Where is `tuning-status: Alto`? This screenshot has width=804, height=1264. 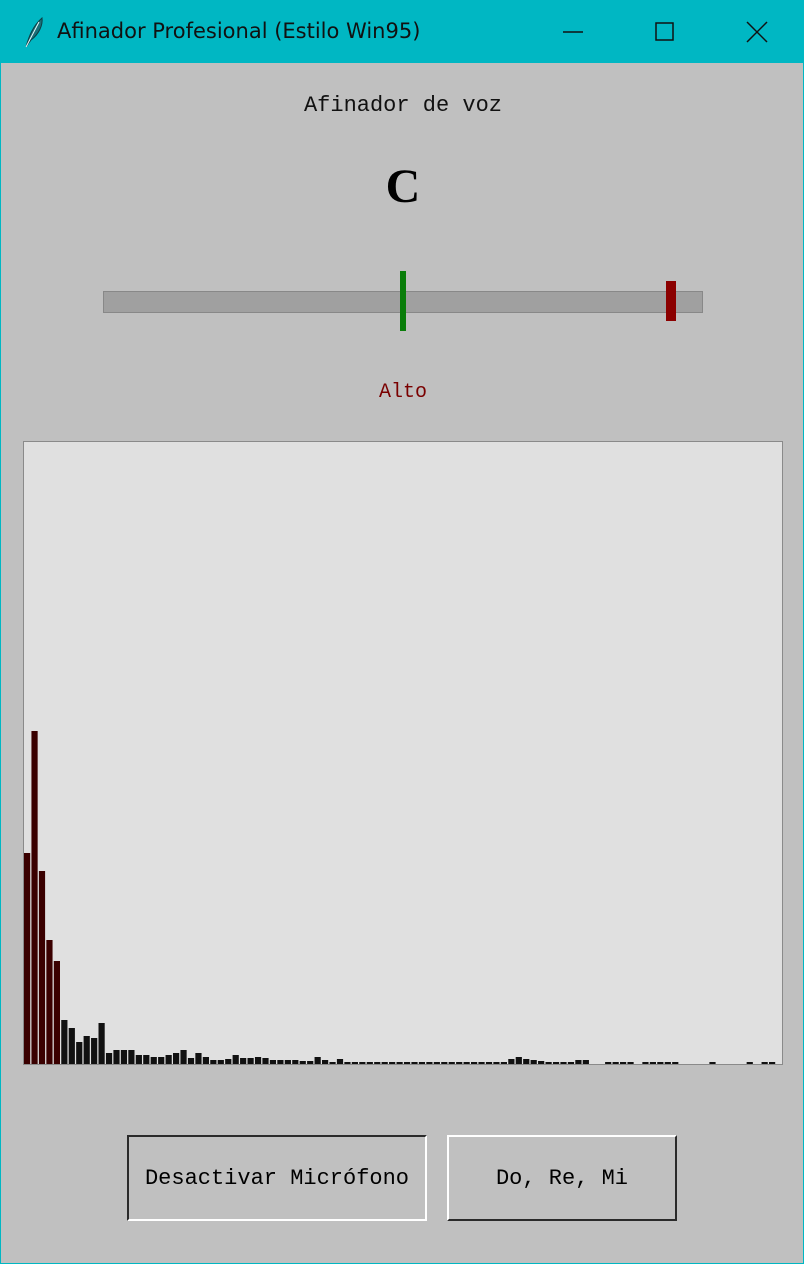 tuning-status: Alto is located at coordinates (402, 392).